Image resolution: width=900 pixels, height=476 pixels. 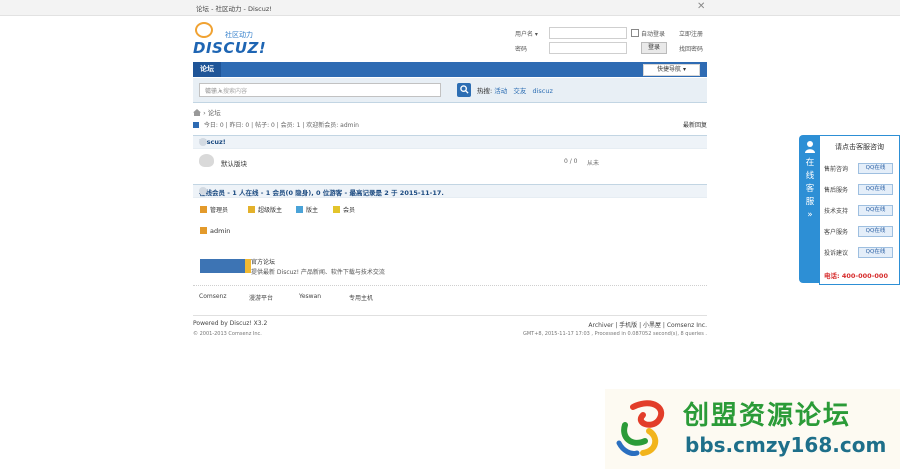 I want to click on password-label: 密码, so click(x=521, y=49).